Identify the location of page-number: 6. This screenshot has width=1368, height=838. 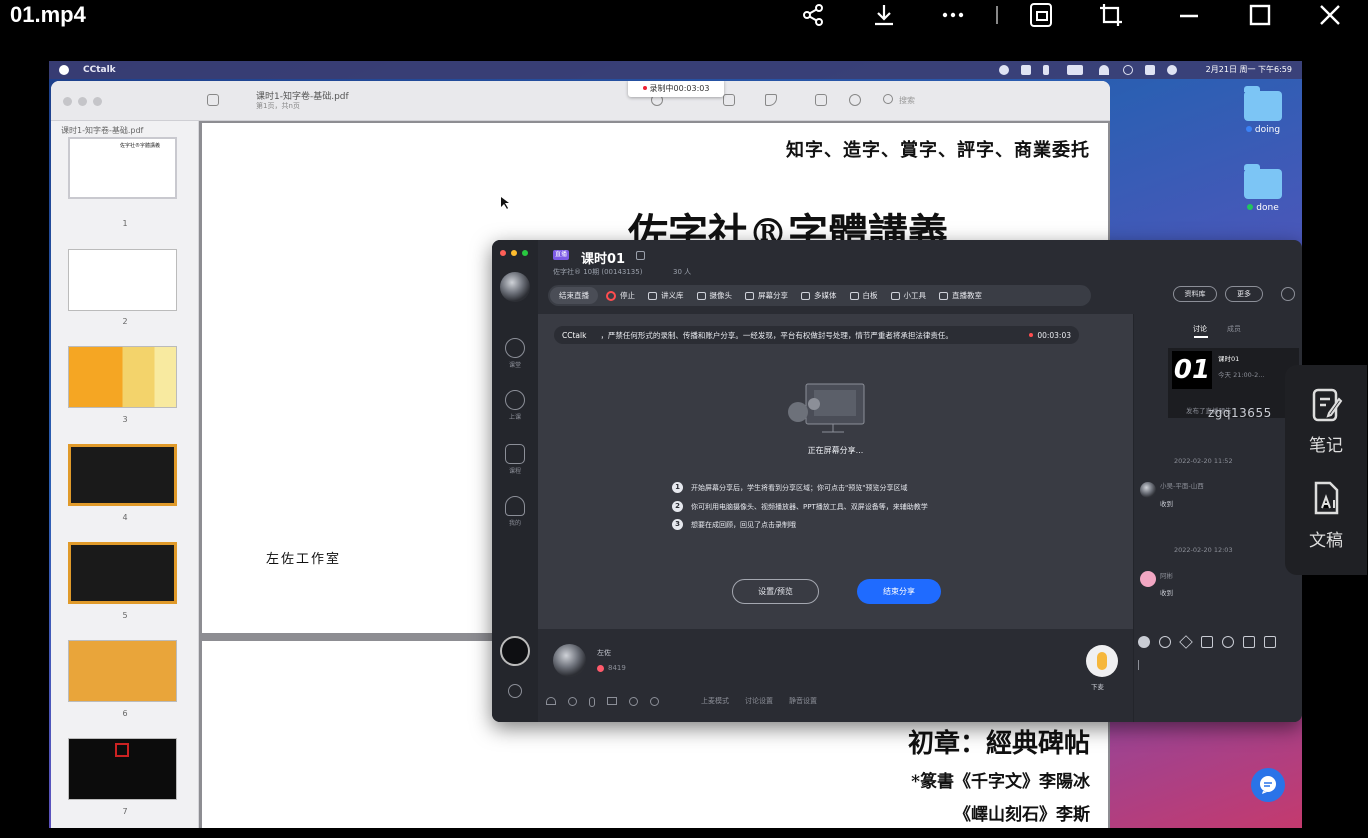
(125, 713).